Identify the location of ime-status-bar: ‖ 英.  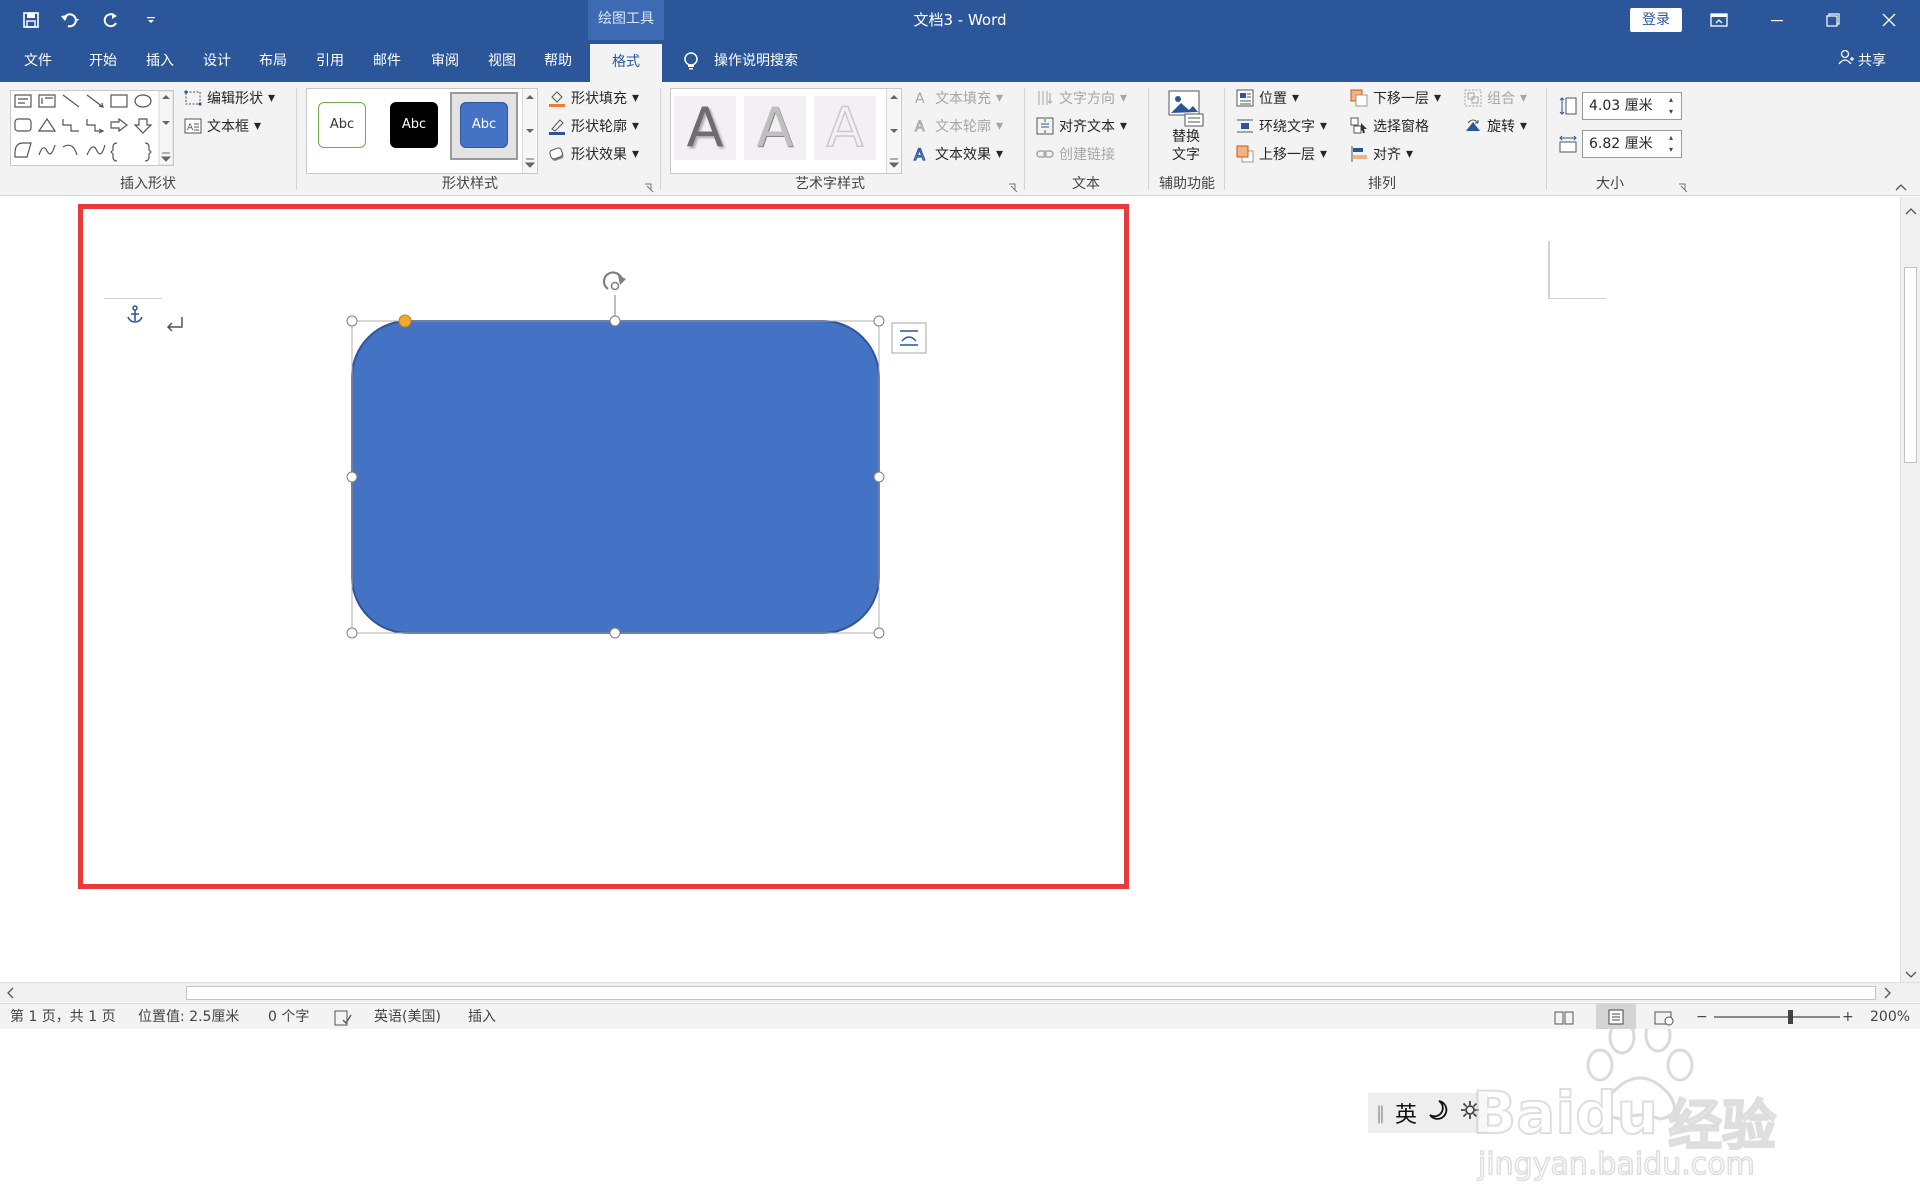
(1428, 1113).